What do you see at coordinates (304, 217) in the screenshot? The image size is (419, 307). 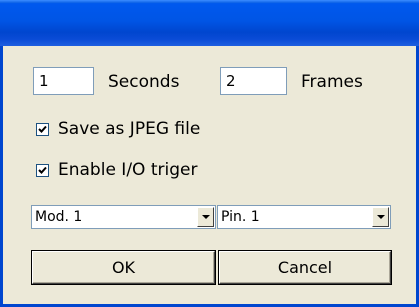 I see `pin-select: Pin. 1` at bounding box center [304, 217].